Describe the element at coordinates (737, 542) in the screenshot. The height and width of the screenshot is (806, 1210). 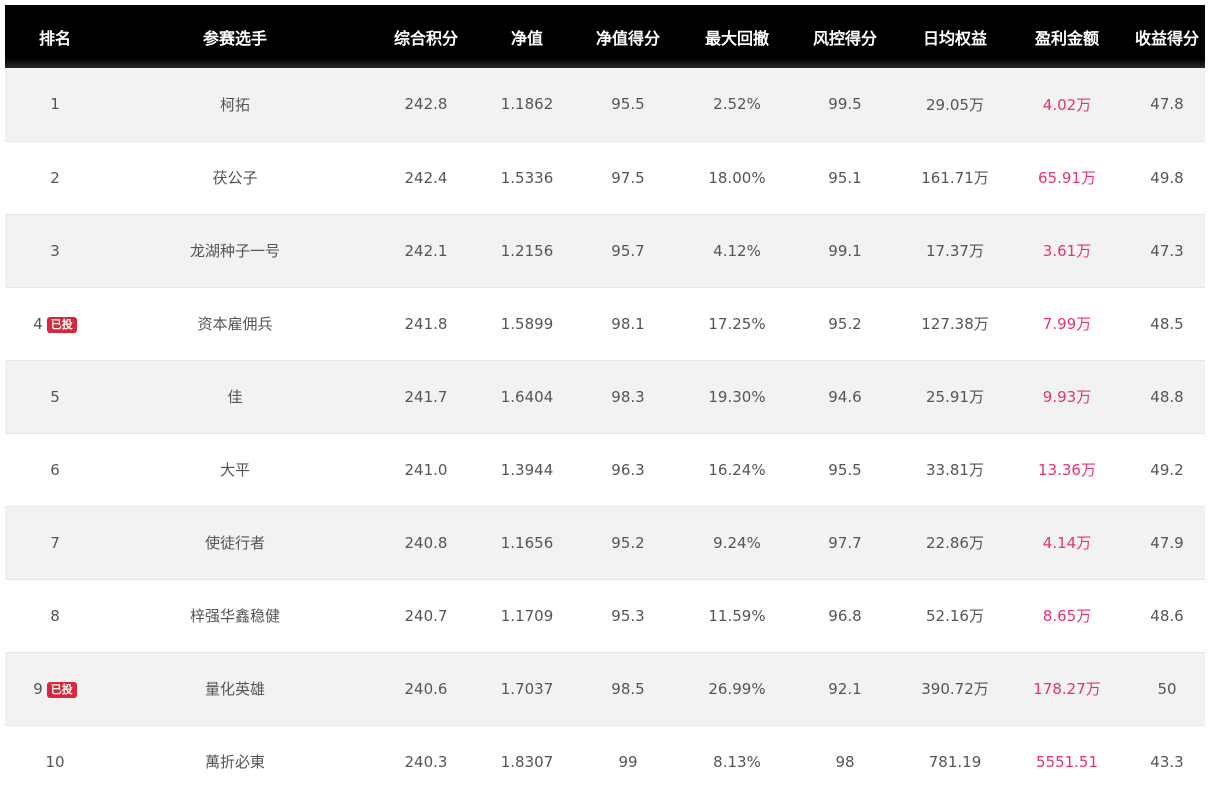
I see `cell-max-drawdown: 9.24%` at that location.